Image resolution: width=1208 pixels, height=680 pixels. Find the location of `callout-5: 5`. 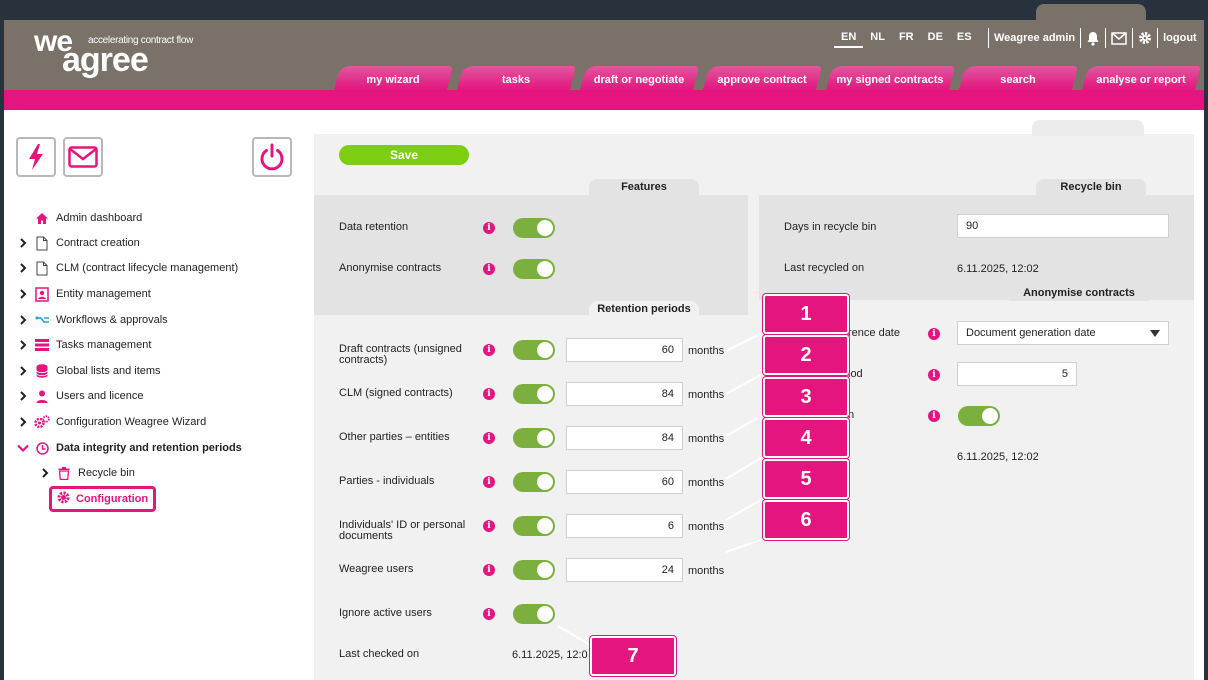

callout-5: 5 is located at coordinates (806, 479).